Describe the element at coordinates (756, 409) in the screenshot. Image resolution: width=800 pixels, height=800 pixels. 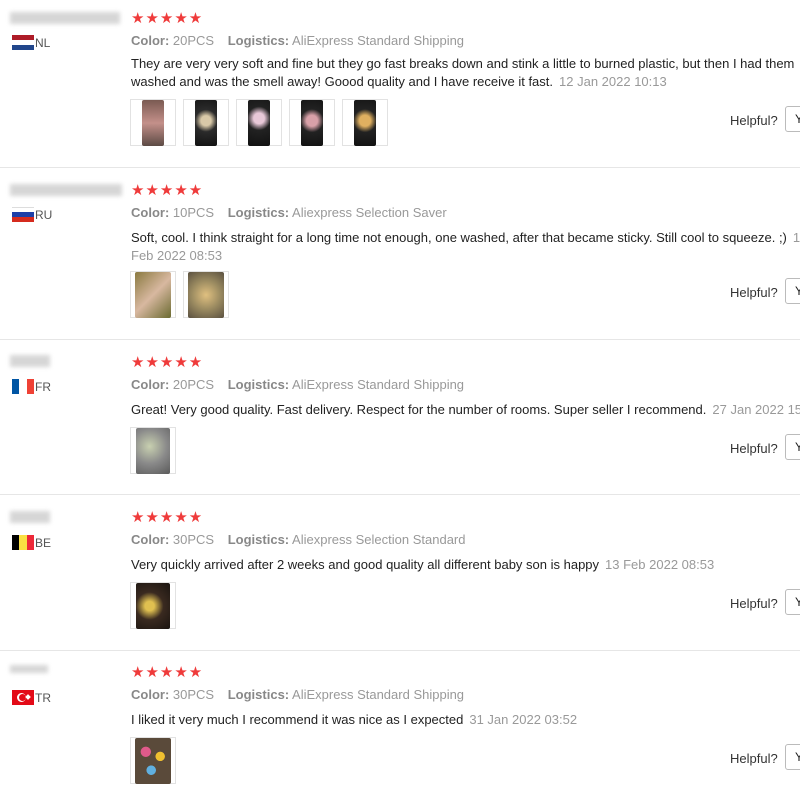
I see `review-date: 27 Jan 2022 15:` at that location.